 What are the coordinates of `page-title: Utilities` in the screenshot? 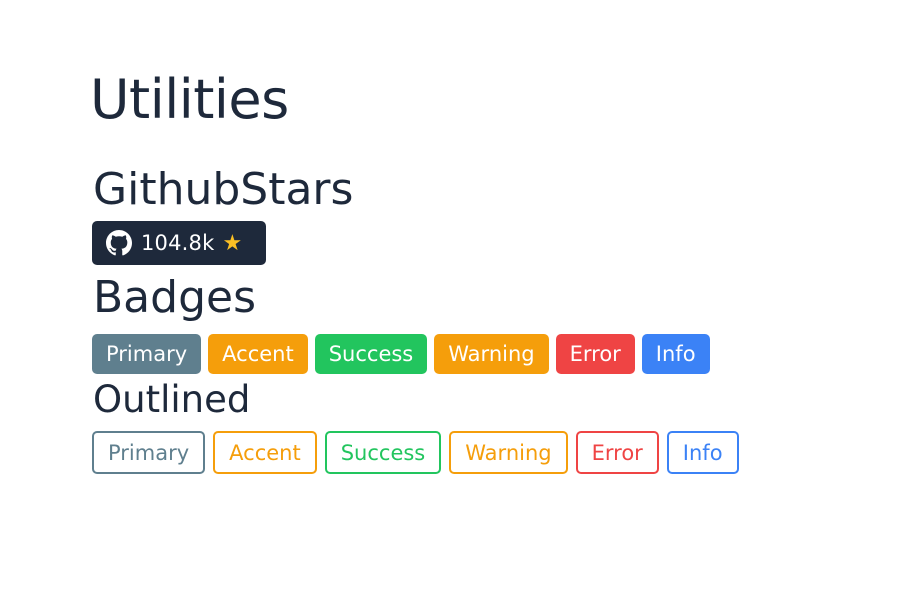 It's located at (189, 99).